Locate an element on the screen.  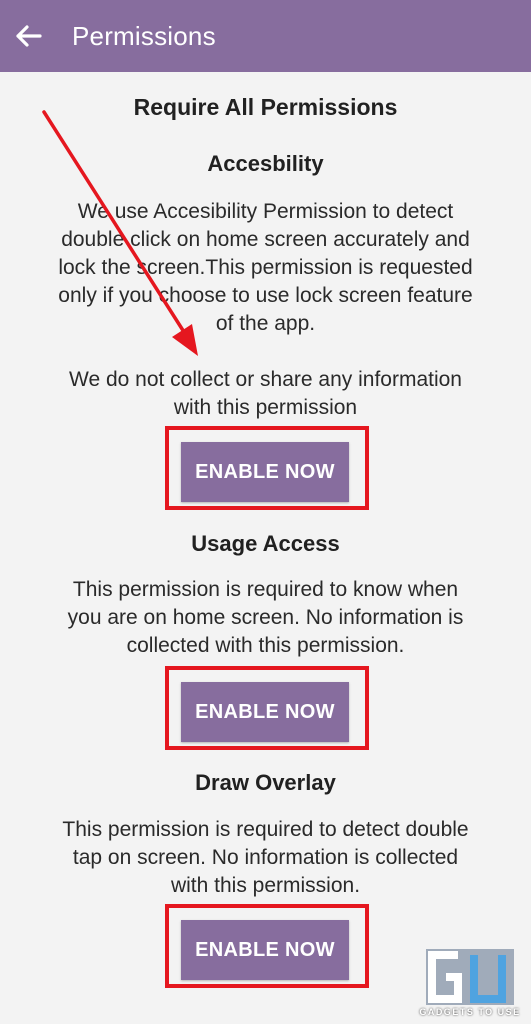
arrow-left-icon is located at coordinates (29, 36).